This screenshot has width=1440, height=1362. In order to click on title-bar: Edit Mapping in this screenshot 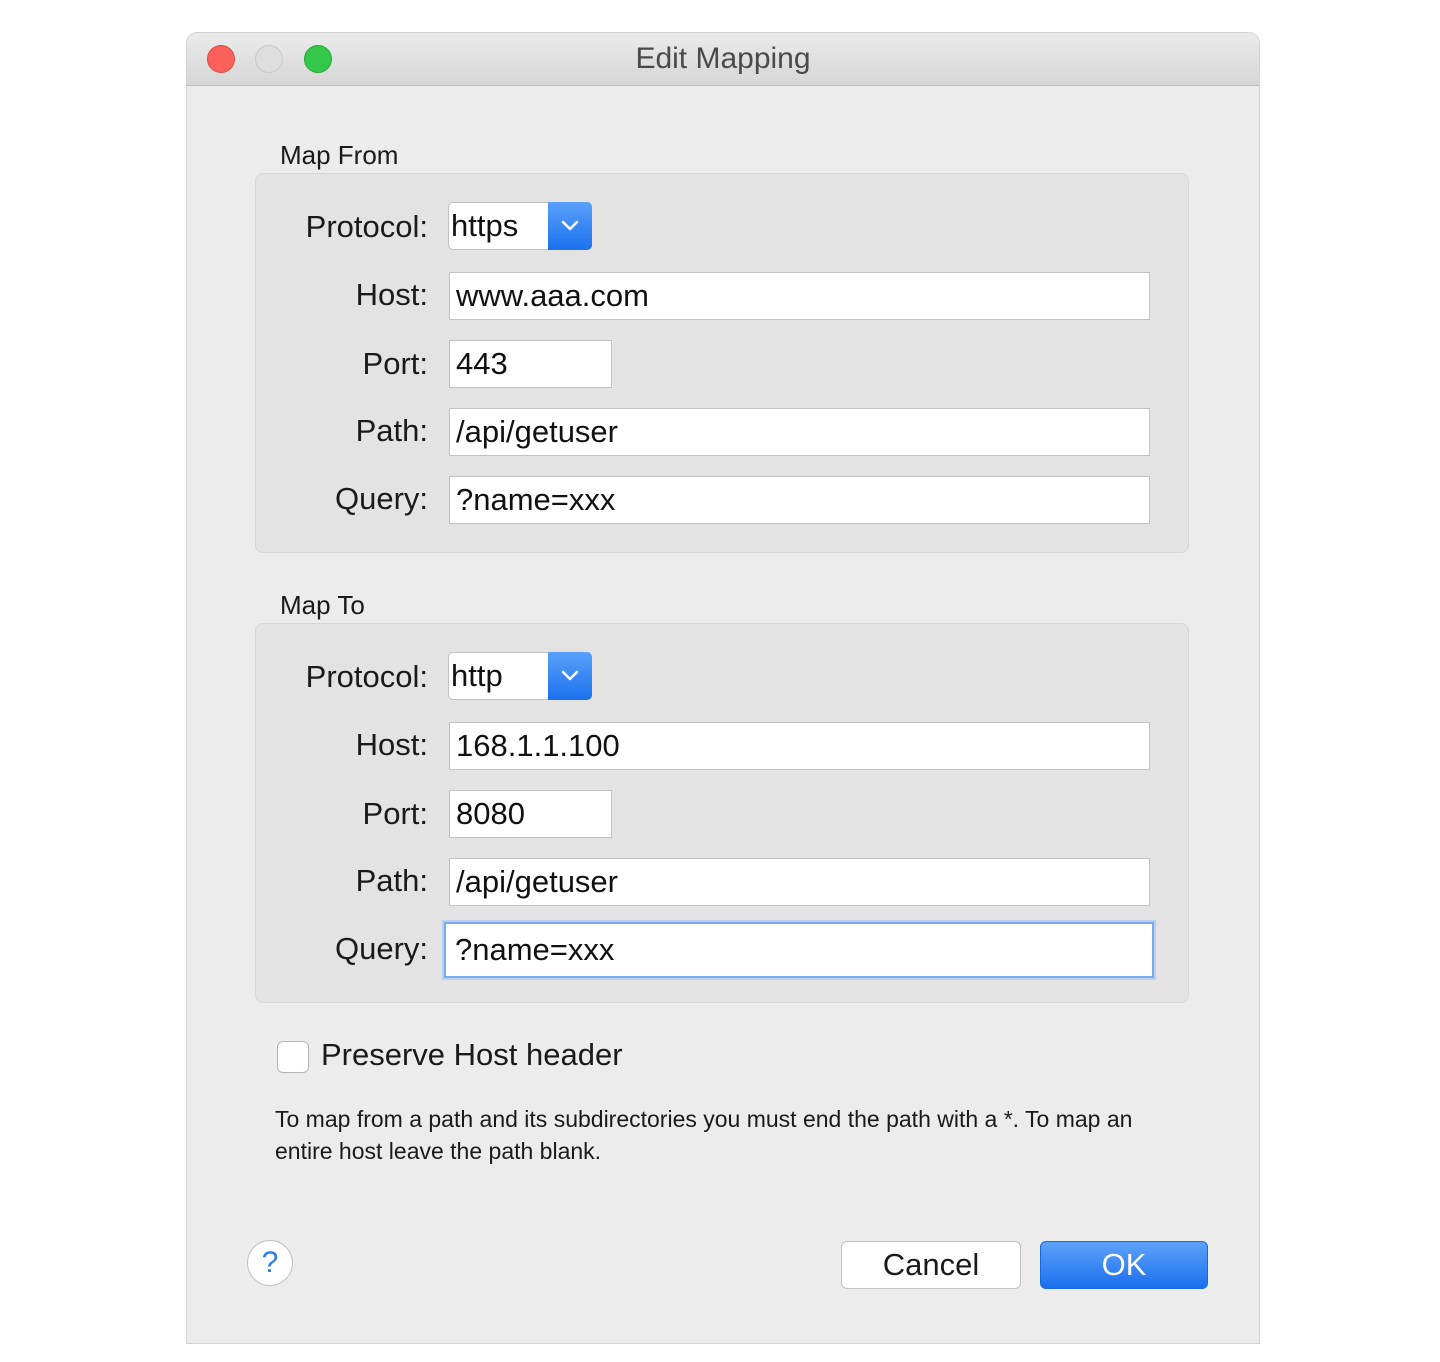, I will do `click(723, 59)`.